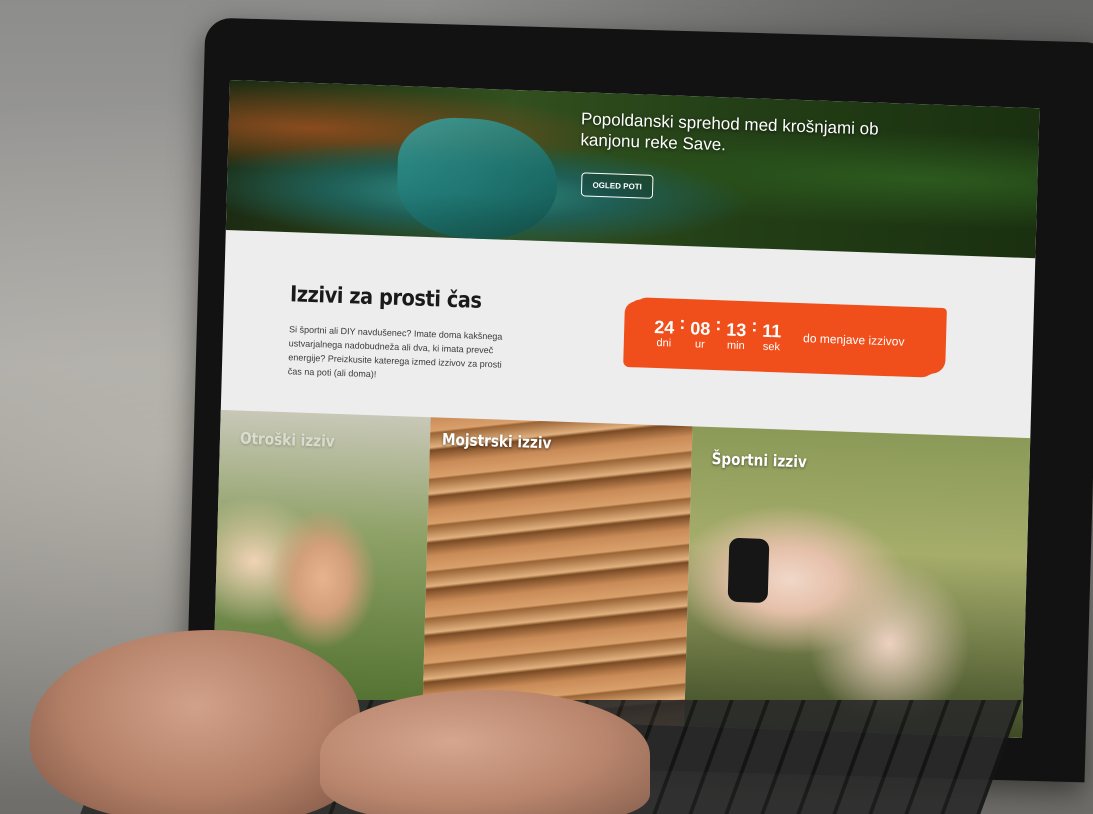 The image size is (1093, 814). What do you see at coordinates (857, 582) in the screenshot?
I see `card-sport-challenge: Športni izziv` at bounding box center [857, 582].